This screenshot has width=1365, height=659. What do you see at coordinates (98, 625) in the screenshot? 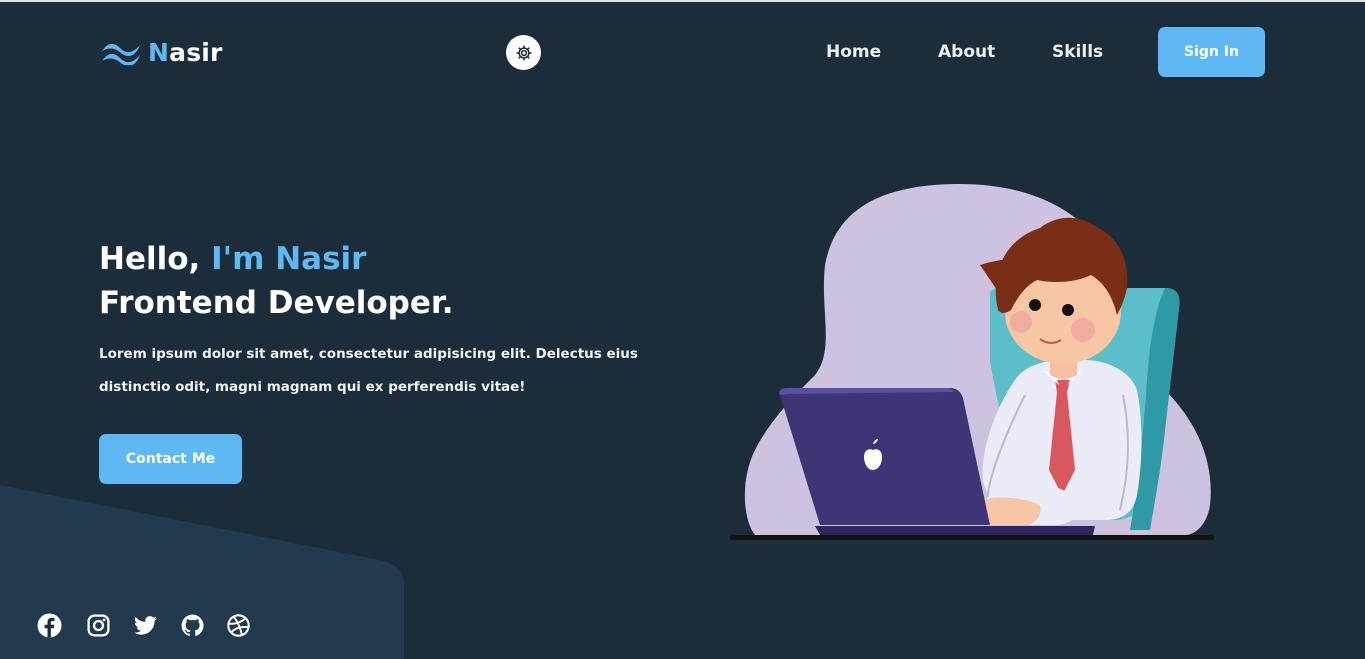
I see `instagram-icon` at bounding box center [98, 625].